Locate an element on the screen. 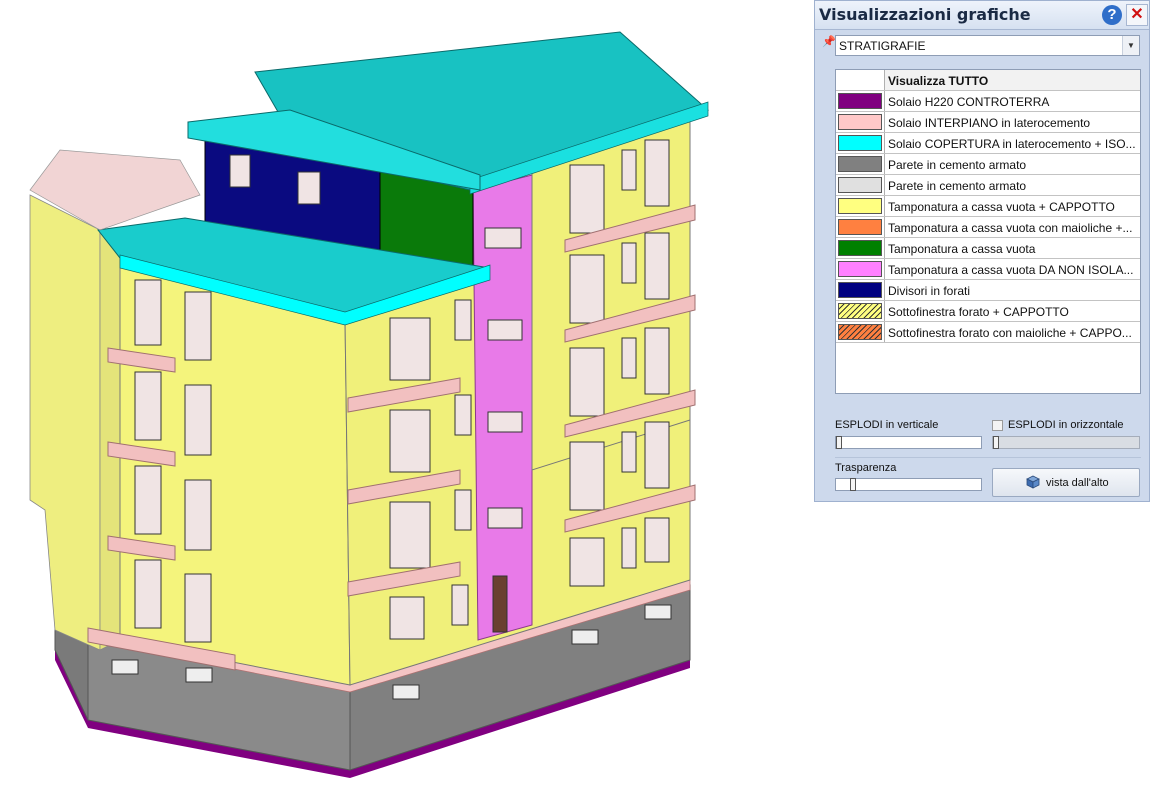 The width and height of the screenshot is (1151, 808). layer-row-show-all: Visualizza TUTTO is located at coordinates (988, 80).